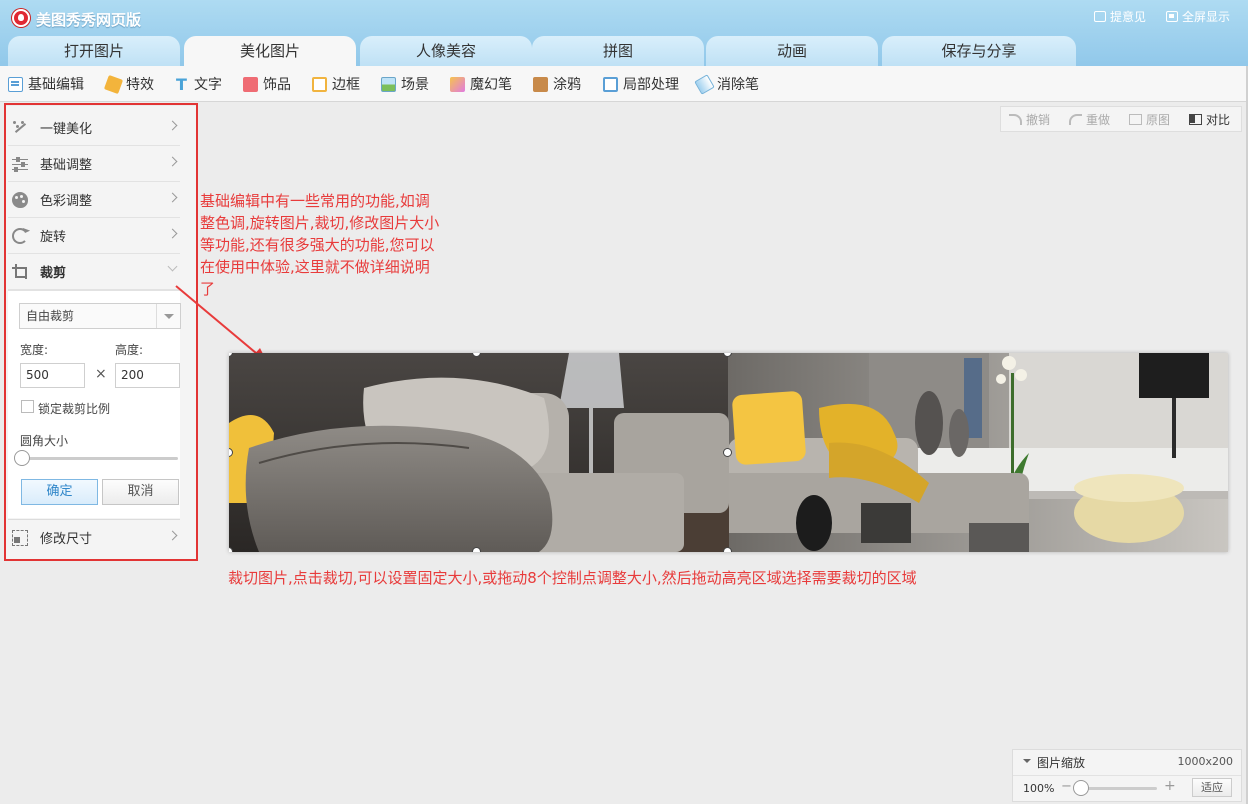 The width and height of the screenshot is (1248, 804). I want to click on zoom-percent: 100%, so click(1039, 788).